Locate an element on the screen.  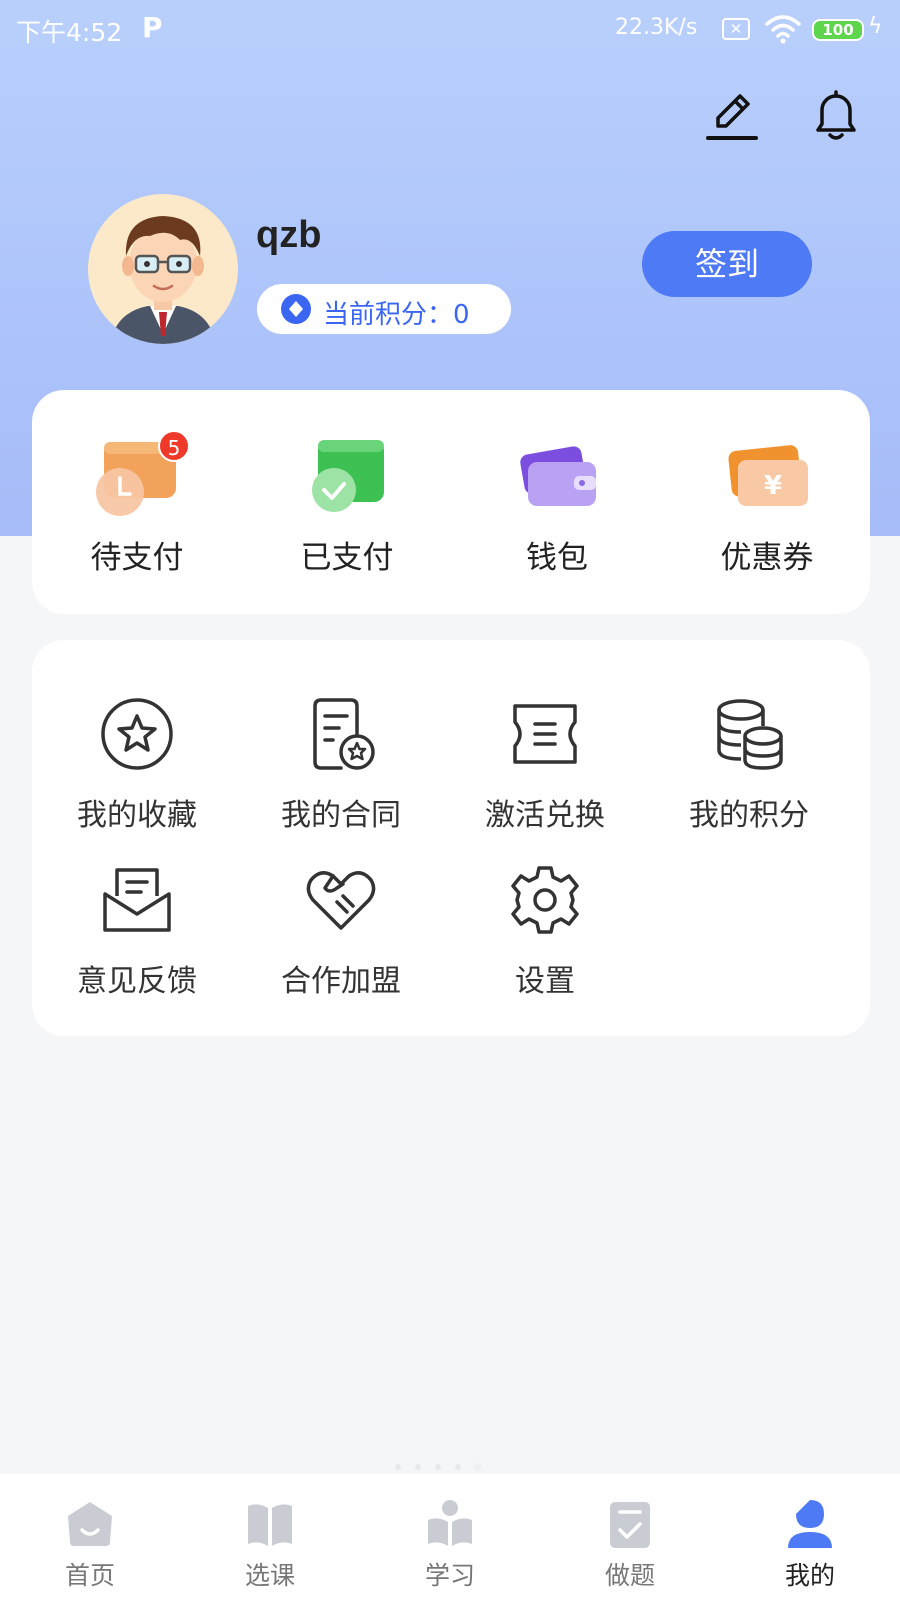
coins-icon is located at coordinates (750, 734).